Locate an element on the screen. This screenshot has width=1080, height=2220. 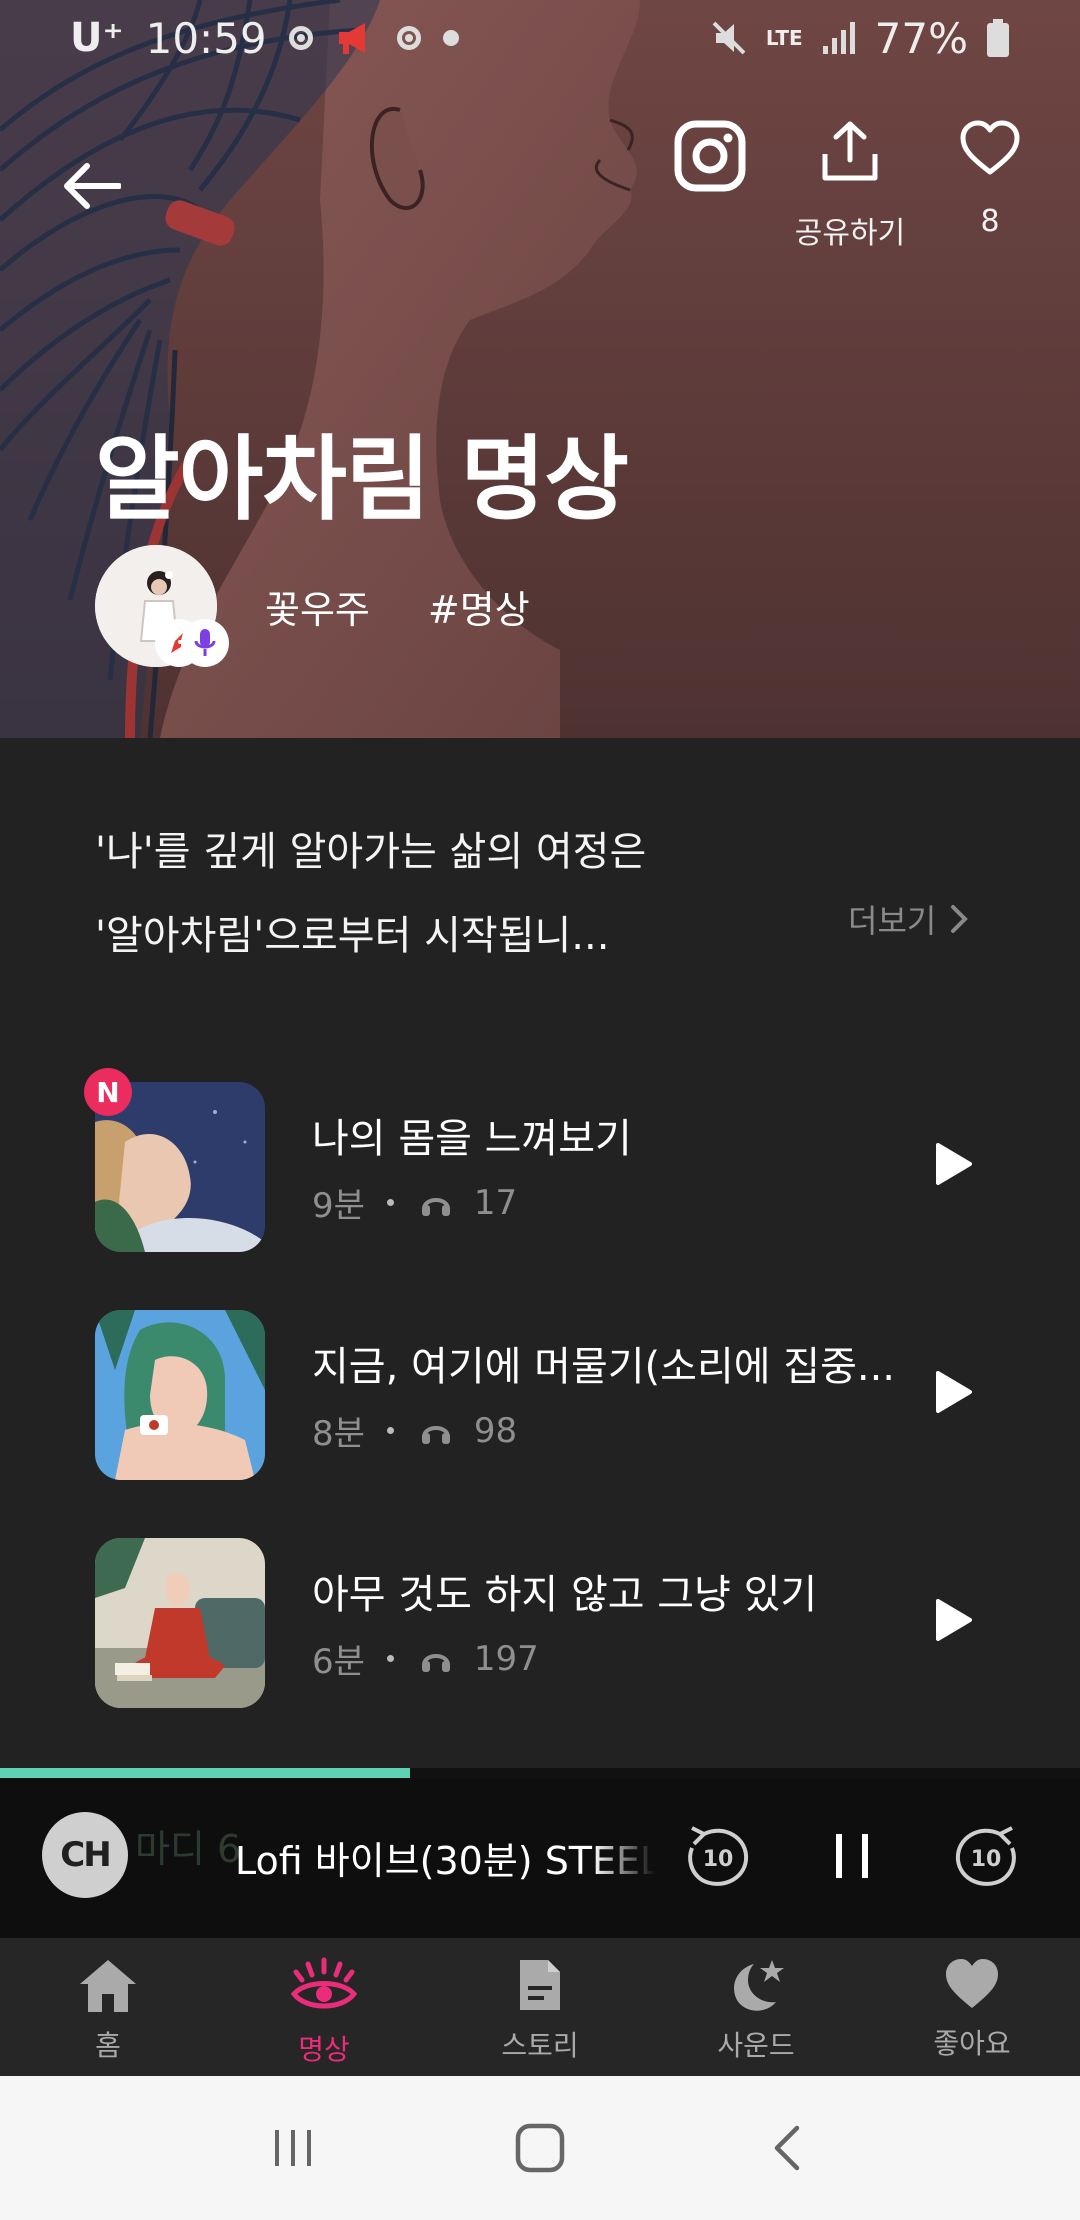
playback-progress is located at coordinates (540, 1773).